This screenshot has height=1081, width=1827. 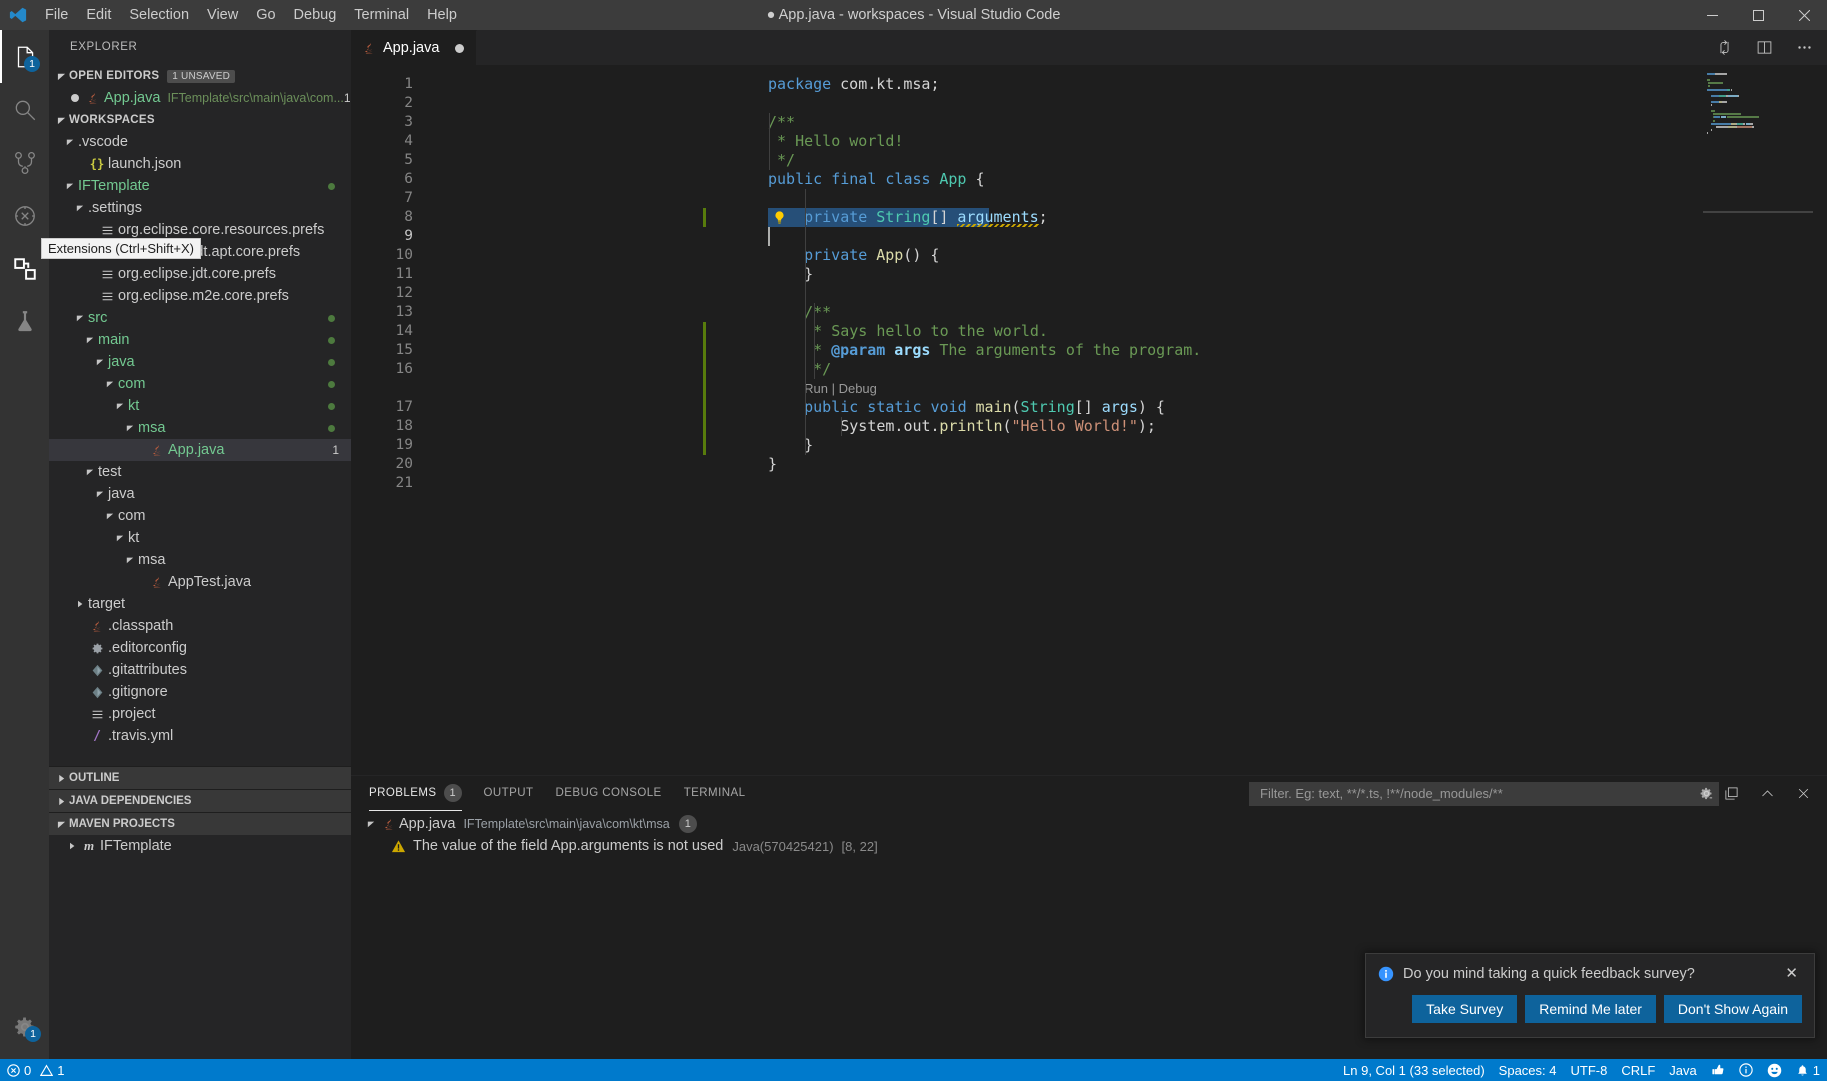 I want to click on section-workspaces: WORKSPACES, so click(x=200, y=120).